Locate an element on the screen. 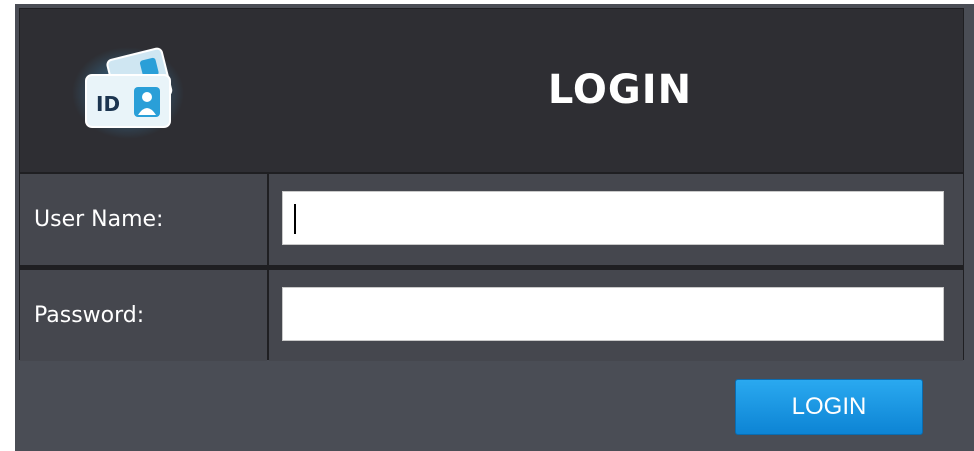 Image resolution: width=974 pixels, height=451 pixels. login-button: LOGIN is located at coordinates (829, 407).